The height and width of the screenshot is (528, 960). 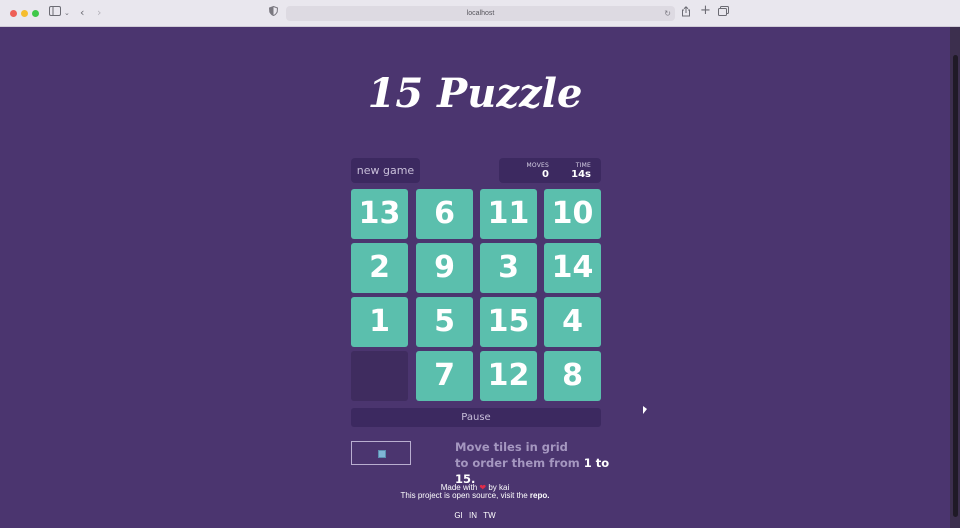 I want to click on puzzle-tile: 12, so click(x=508, y=376).